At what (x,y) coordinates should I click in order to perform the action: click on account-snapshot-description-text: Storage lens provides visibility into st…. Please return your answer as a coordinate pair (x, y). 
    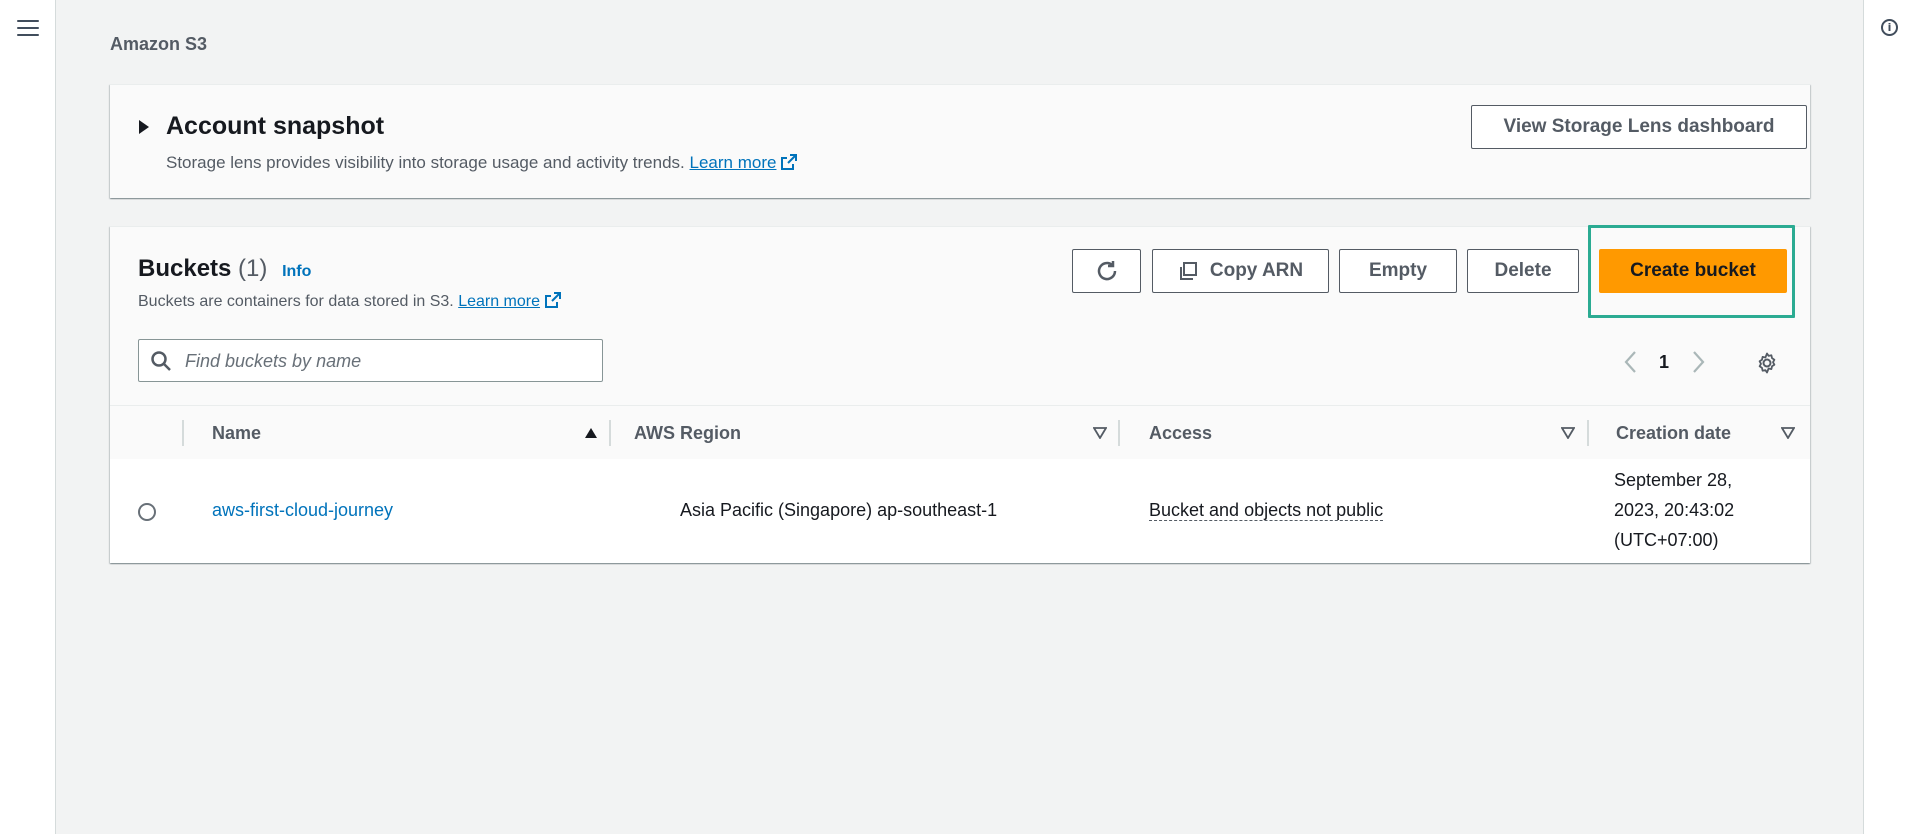
    Looking at the image, I should click on (425, 162).